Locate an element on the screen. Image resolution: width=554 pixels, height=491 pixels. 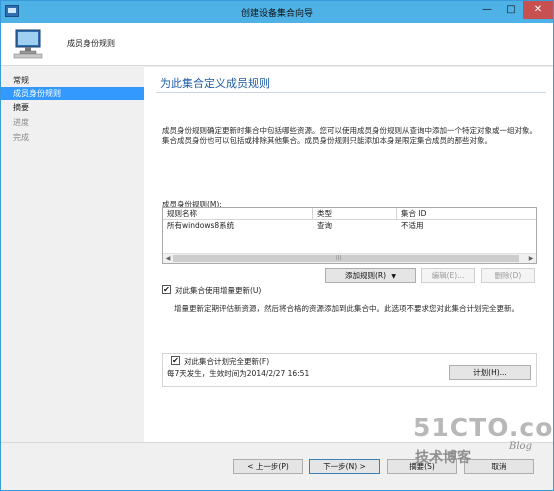
dropdown-arrow-icon: ▼ is located at coordinates (394, 276).